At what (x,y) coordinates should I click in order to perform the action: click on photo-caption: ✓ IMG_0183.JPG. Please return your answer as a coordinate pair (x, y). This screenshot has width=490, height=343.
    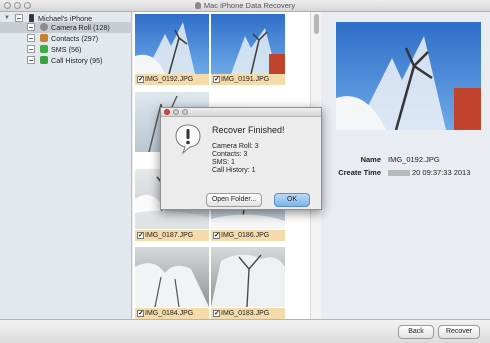
    Looking at the image, I should click on (248, 313).